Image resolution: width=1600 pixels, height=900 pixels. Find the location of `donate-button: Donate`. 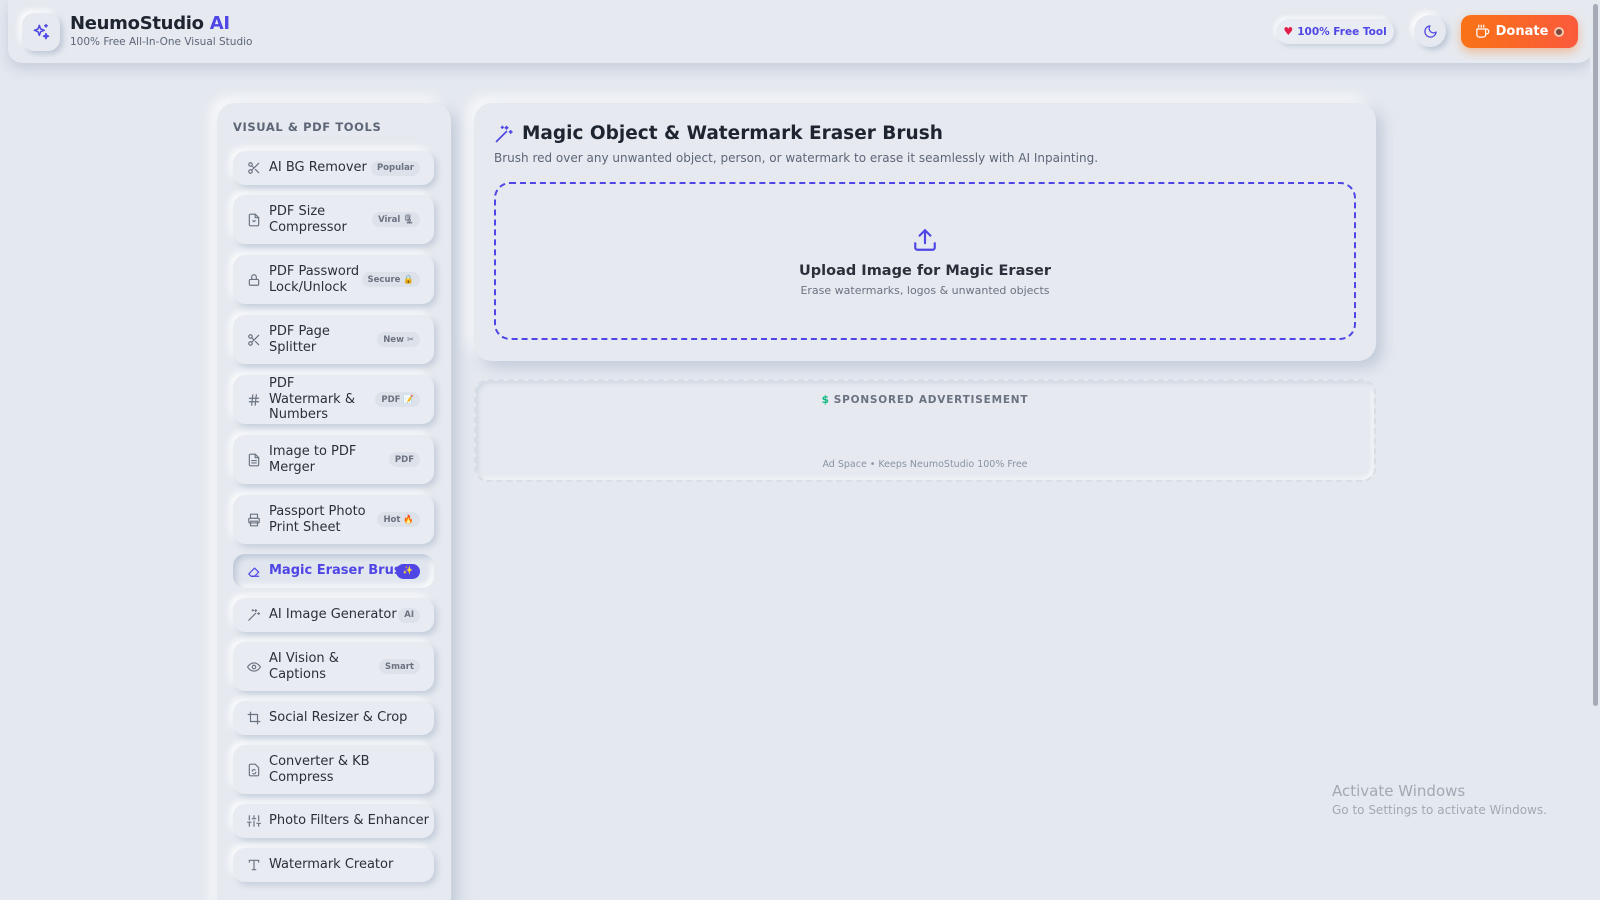

donate-button: Donate is located at coordinates (1519, 31).